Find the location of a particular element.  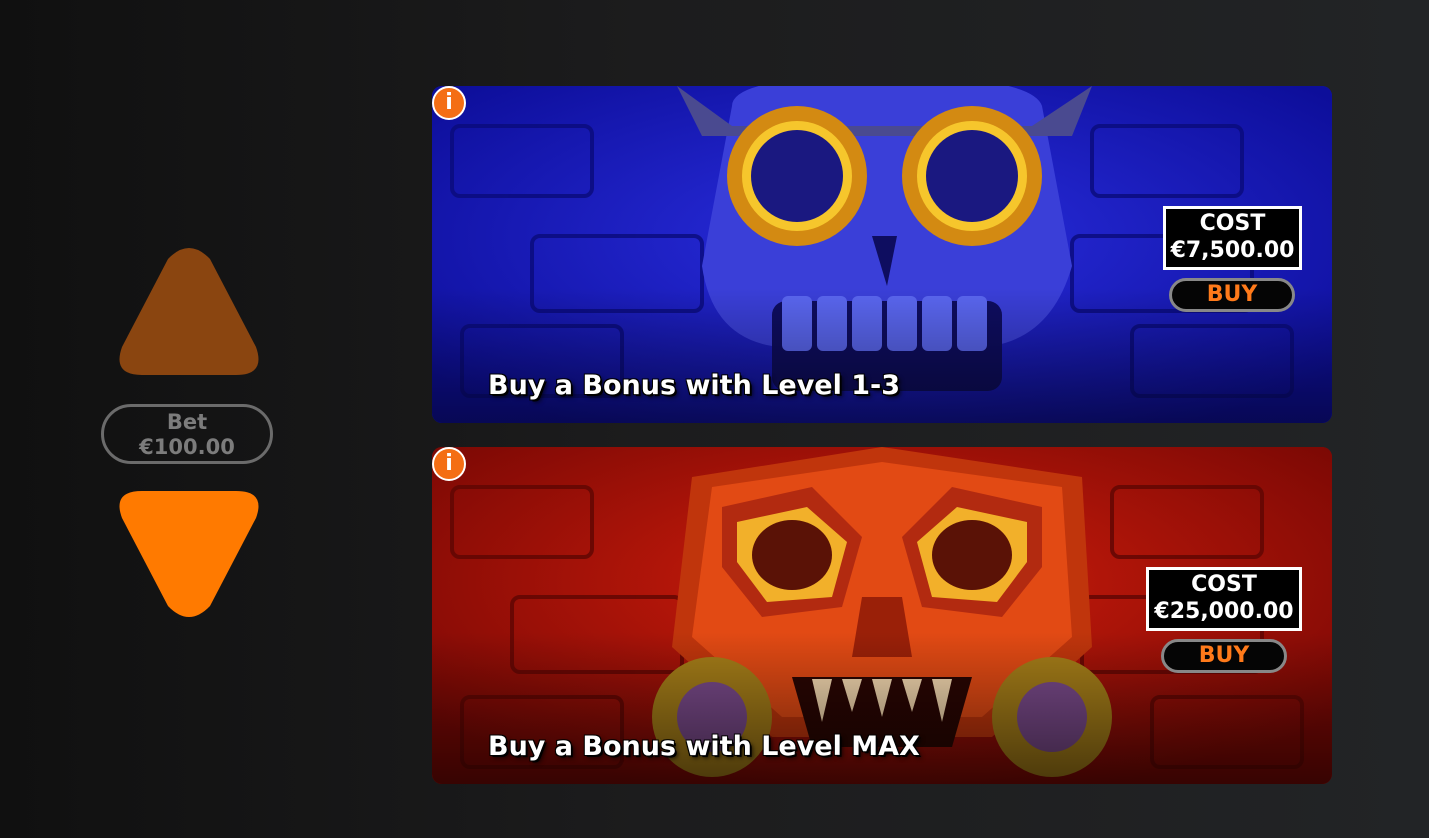

bet-value: €100.00 is located at coordinates (187, 447).